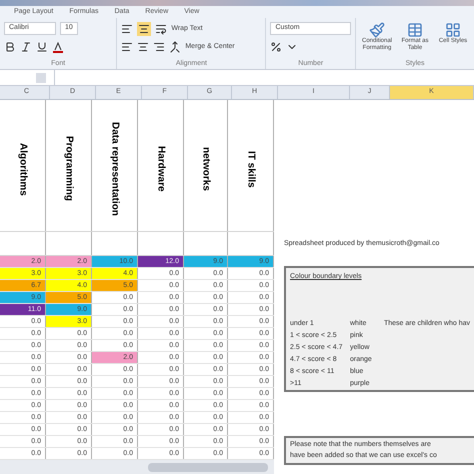 Image resolution: width=474 pixels, height=474 pixels. Describe the element at coordinates (377, 30) in the screenshot. I see `paintbrush-icon` at that location.